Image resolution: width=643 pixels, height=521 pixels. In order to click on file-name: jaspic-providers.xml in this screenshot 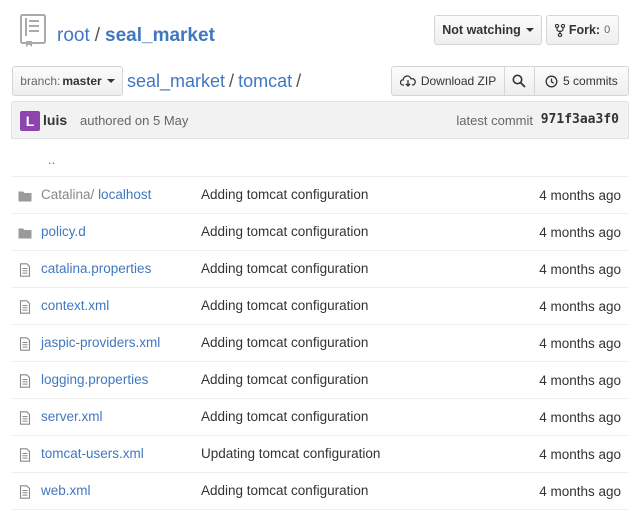, I will do `click(101, 342)`.